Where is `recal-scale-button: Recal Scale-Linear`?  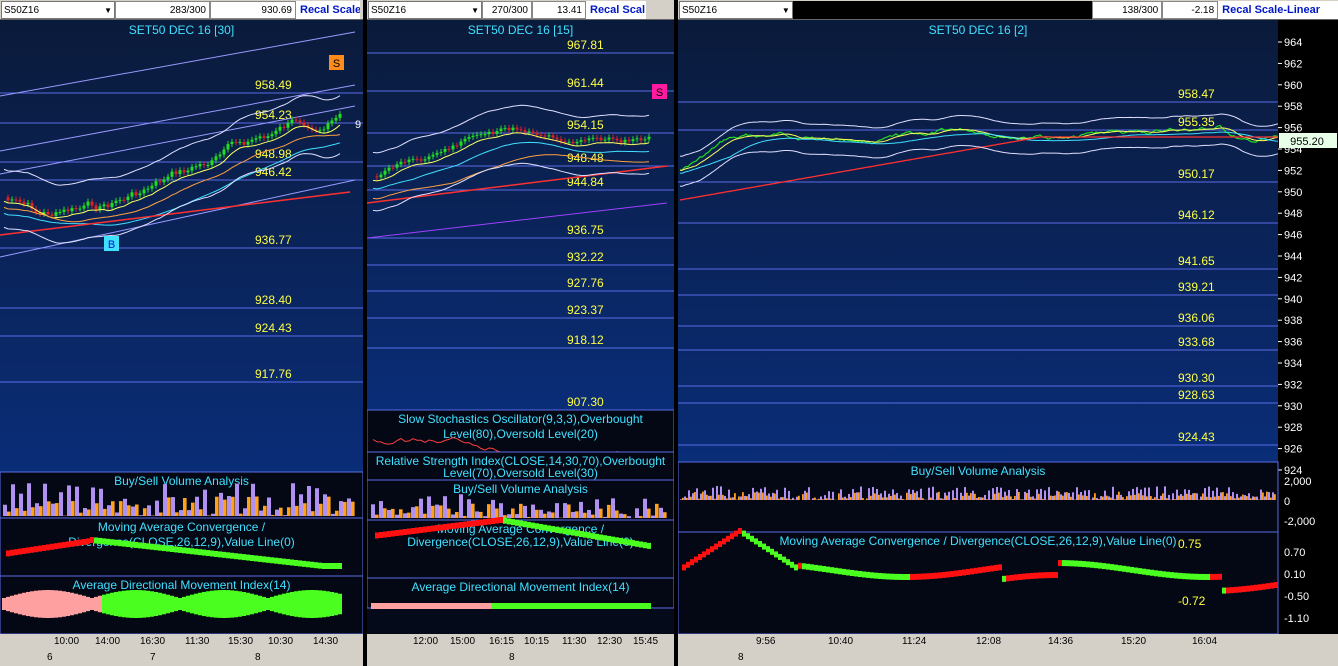 recal-scale-button: Recal Scale-Linear is located at coordinates (1278, 10).